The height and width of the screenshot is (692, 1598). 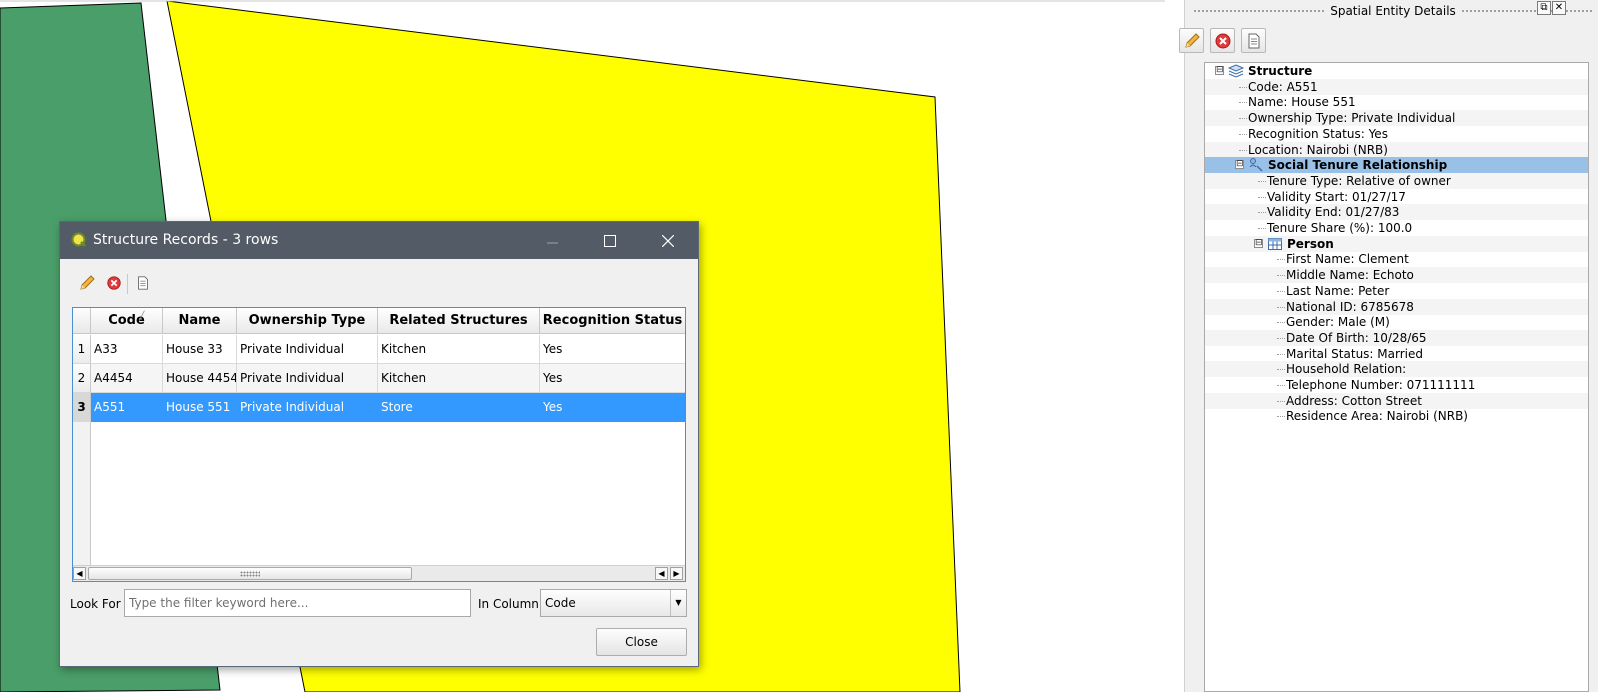 I want to click on tree-item: Validity Start: 01/27/17, so click(x=1396, y=197).